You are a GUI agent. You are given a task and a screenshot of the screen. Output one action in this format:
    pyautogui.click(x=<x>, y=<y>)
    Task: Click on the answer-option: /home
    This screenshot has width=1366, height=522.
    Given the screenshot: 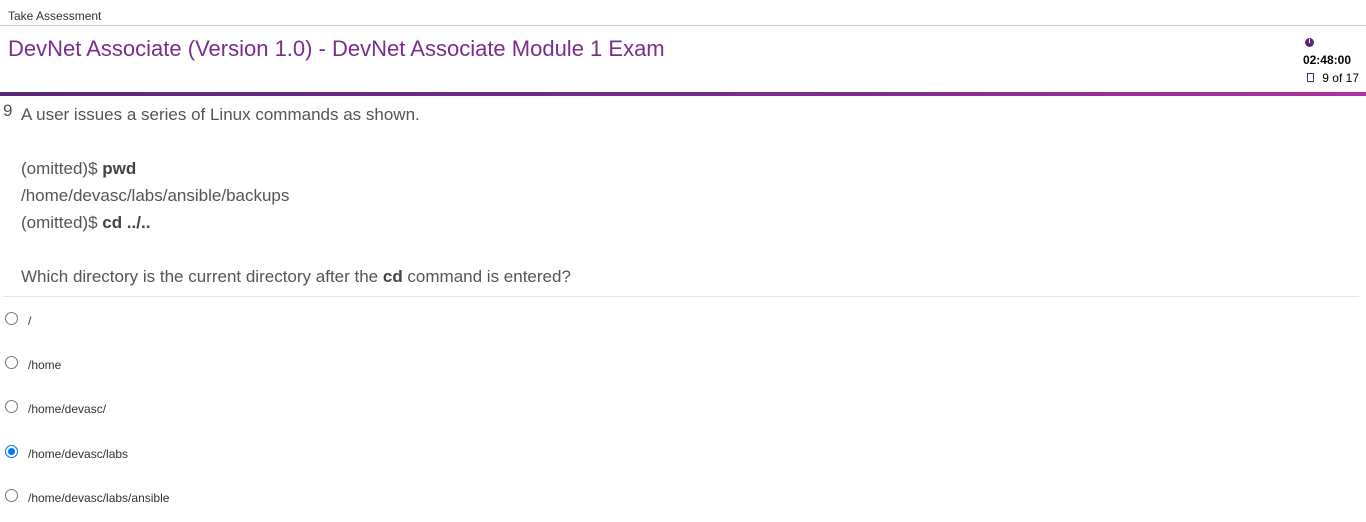 What is the action you would take?
    pyautogui.click(x=205, y=362)
    